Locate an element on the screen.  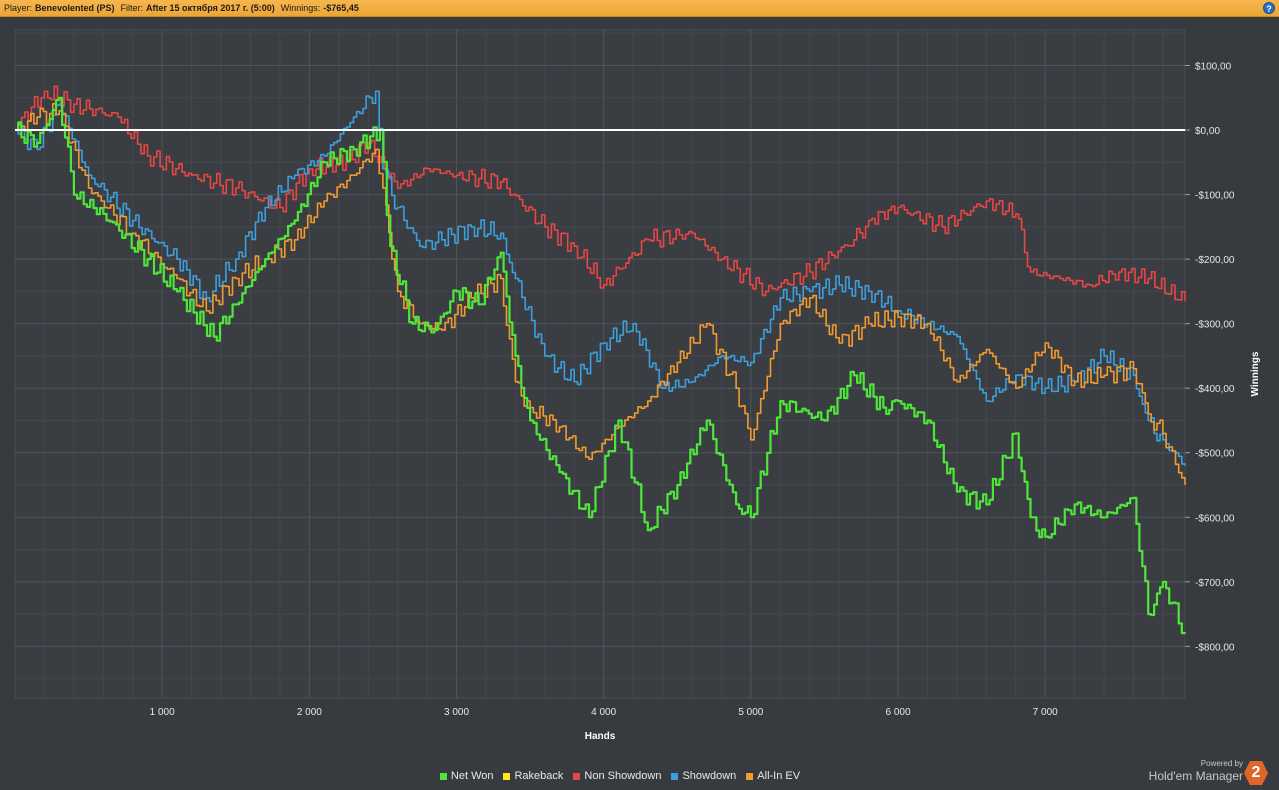
legend-label: Net Won is located at coordinates (472, 776).